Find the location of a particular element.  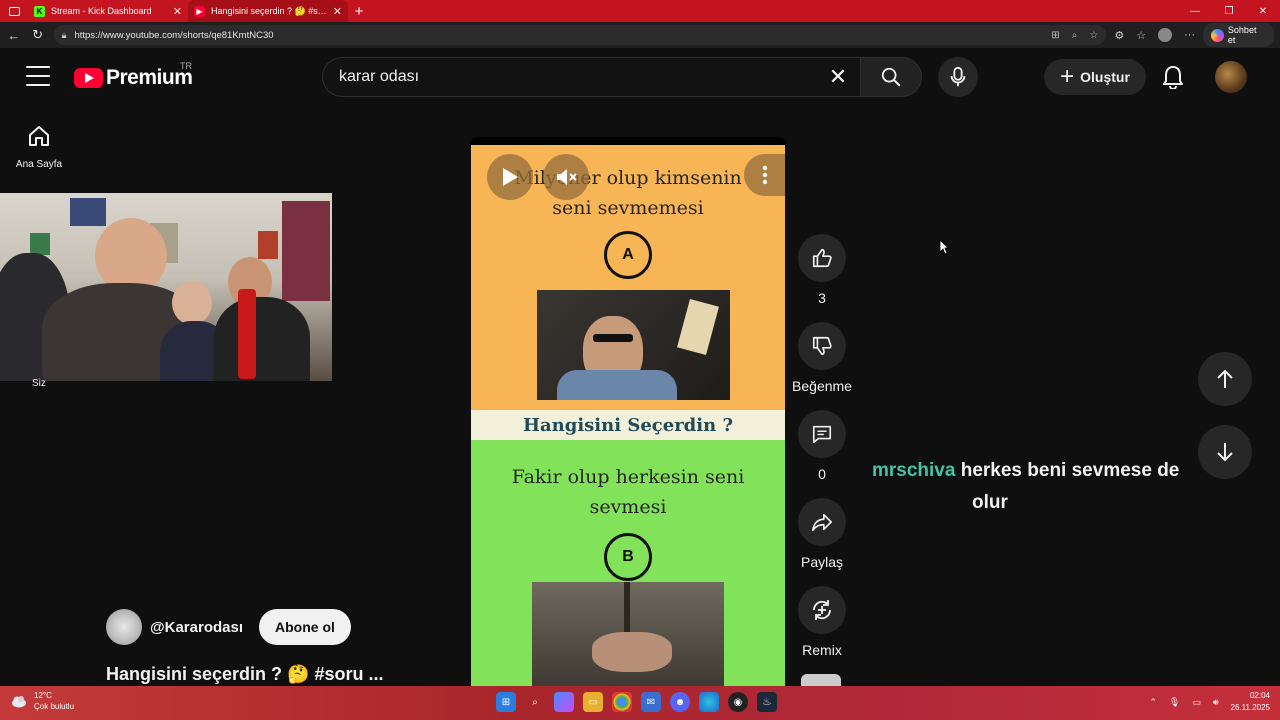

temperature: 12°C is located at coordinates (43, 695).